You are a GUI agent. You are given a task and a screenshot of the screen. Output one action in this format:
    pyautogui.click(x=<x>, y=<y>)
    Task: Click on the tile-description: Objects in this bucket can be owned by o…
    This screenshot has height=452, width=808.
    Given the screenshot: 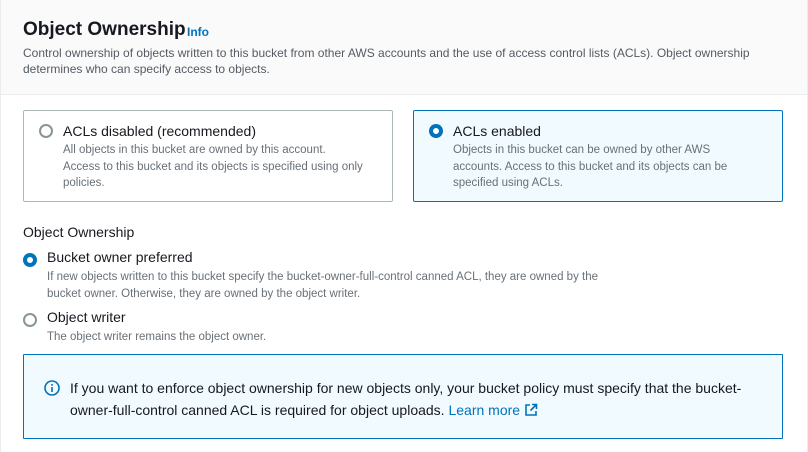 What is the action you would take?
    pyautogui.click(x=590, y=166)
    